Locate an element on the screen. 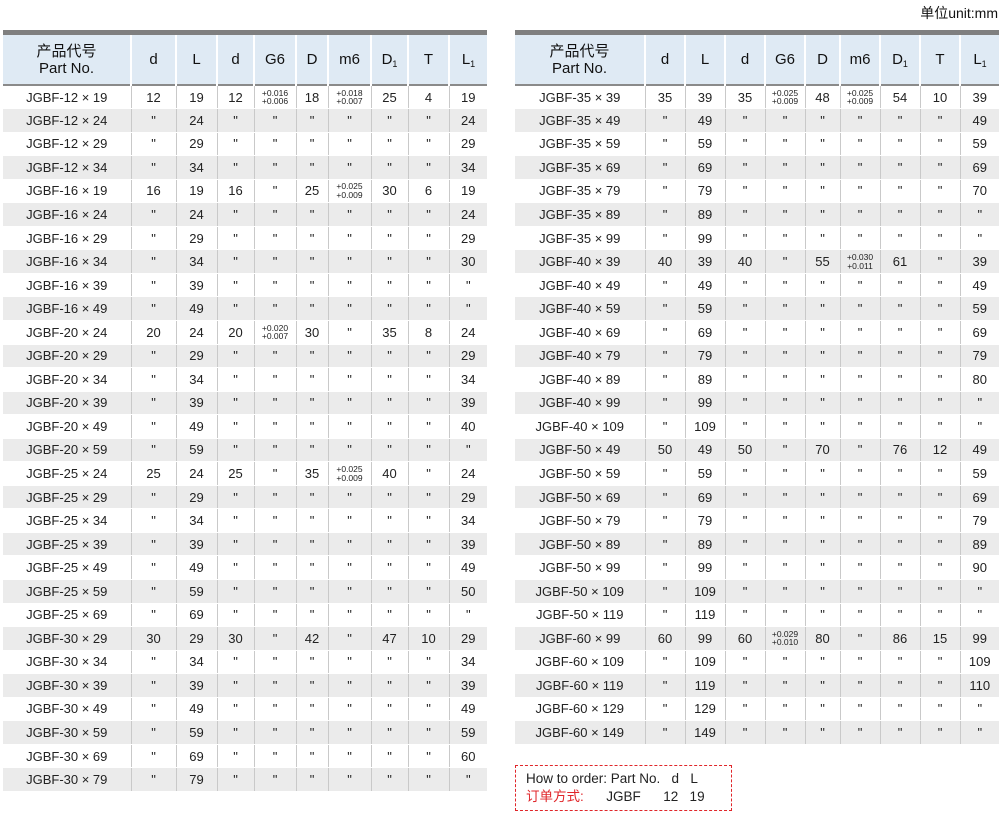  cell-L1: 30 is located at coordinates (467, 261).